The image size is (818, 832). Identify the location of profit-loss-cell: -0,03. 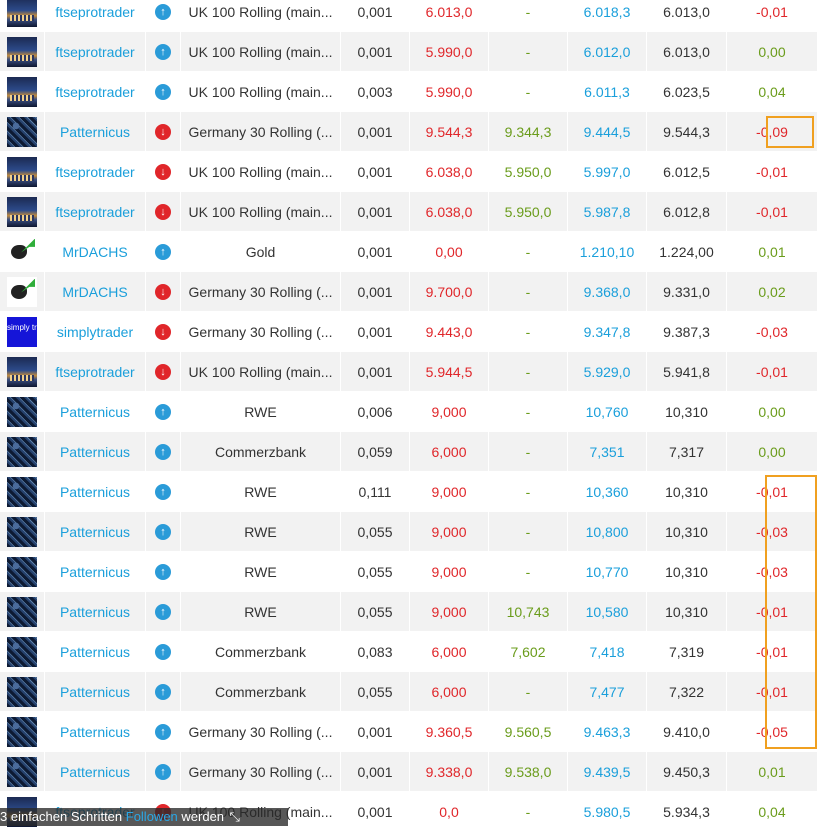
(772, 331).